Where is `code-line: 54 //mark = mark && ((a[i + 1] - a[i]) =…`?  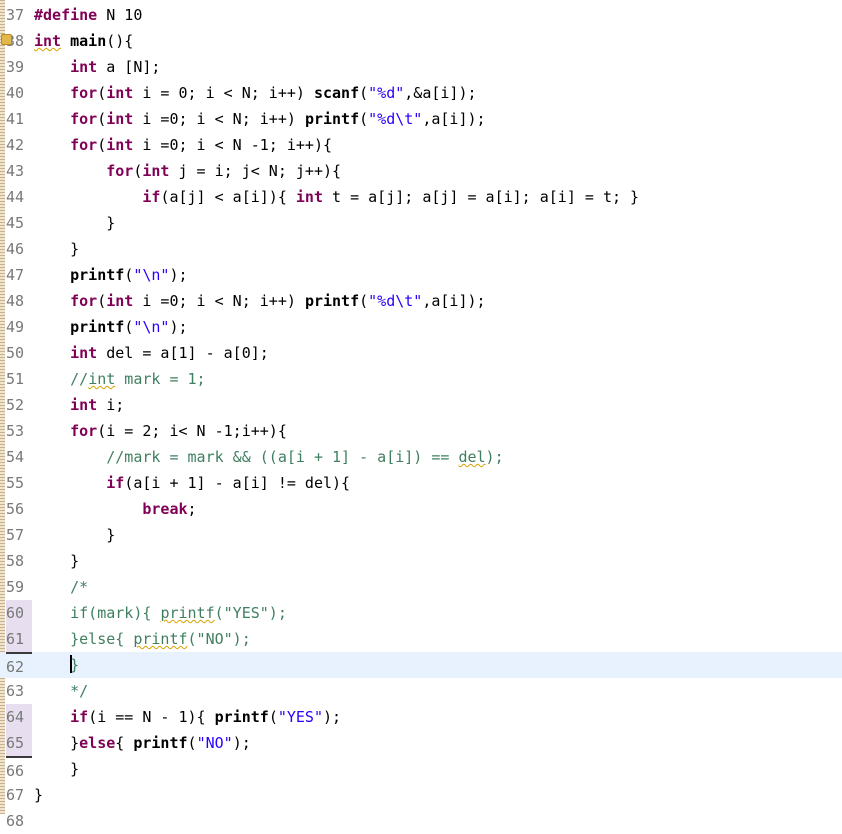
code-line: 54 //mark = mark && ((a[i + 1] - a[i]) =… is located at coordinates (421, 457).